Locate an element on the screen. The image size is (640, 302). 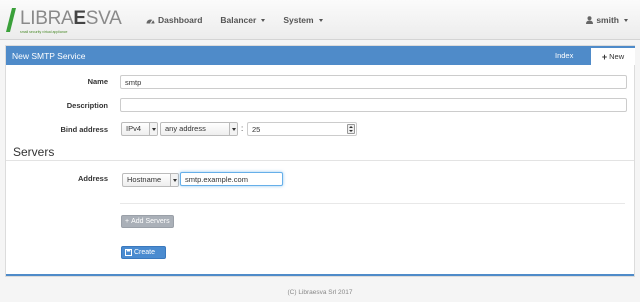
nav-system: System is located at coordinates (303, 20).